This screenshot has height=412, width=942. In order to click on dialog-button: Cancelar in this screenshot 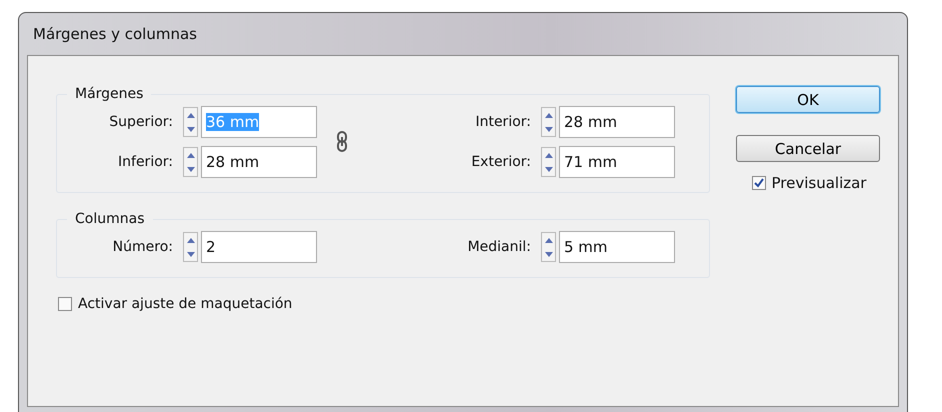, I will do `click(808, 148)`.